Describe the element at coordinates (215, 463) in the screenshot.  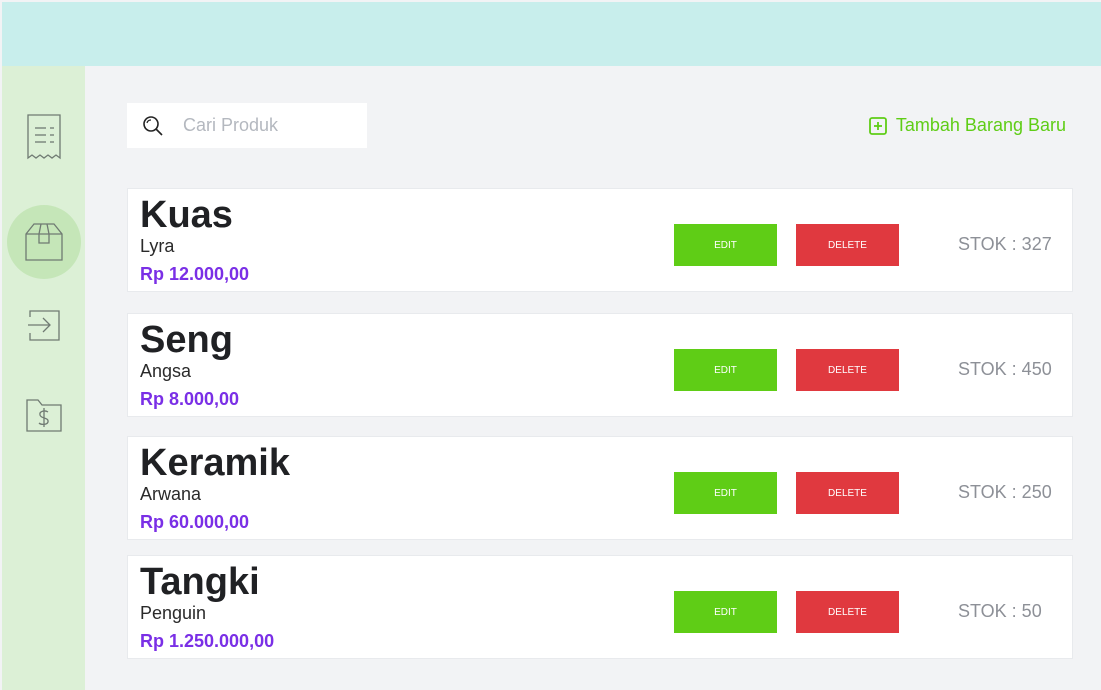
I see `product-name: Keramik` at that location.